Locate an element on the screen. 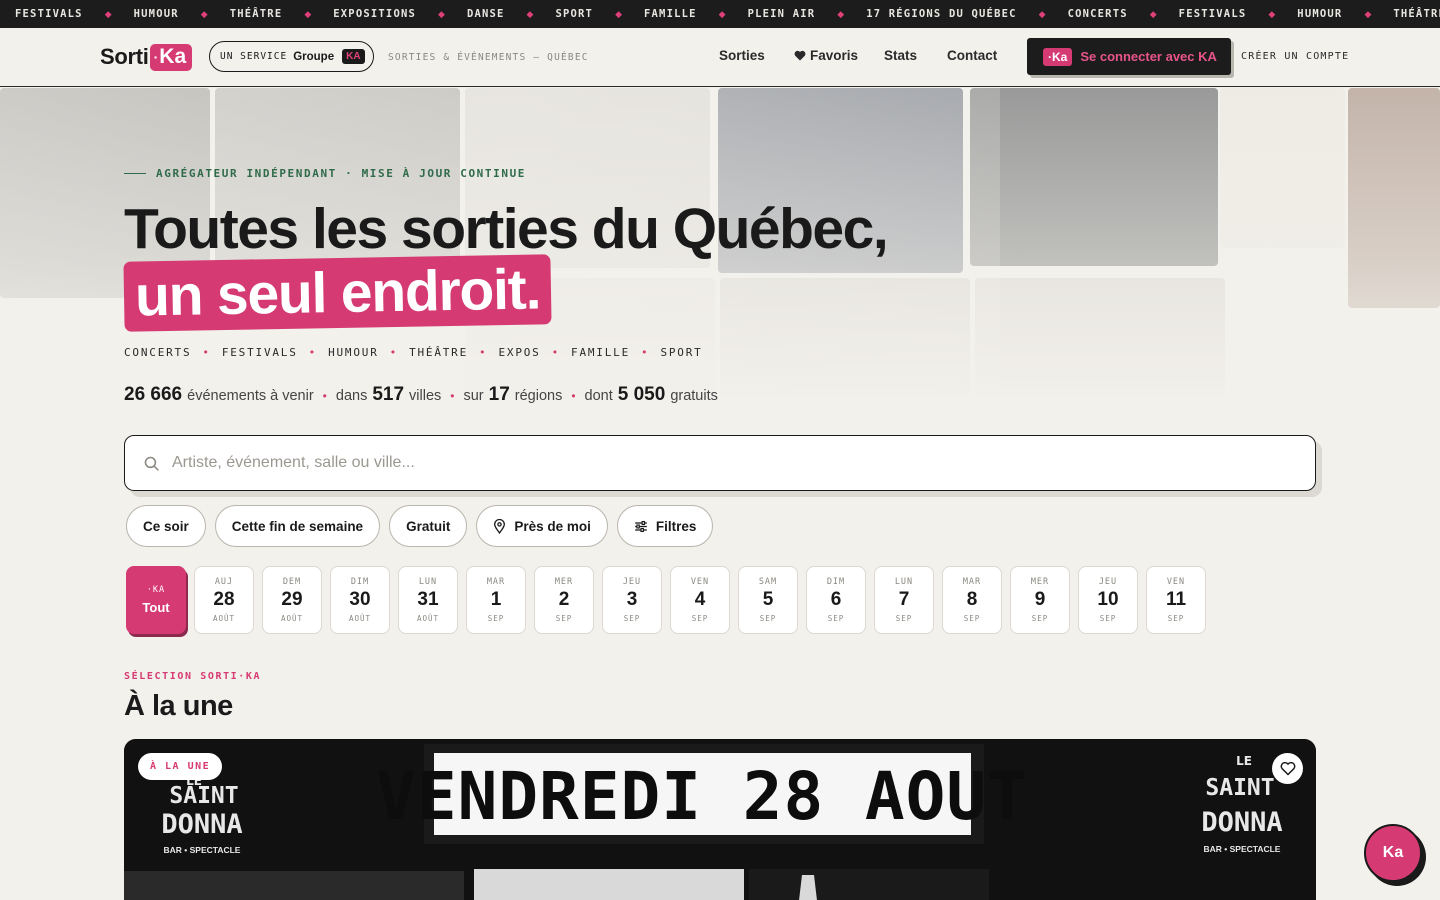  nav-favoris-label: Favoris is located at coordinates (834, 55).